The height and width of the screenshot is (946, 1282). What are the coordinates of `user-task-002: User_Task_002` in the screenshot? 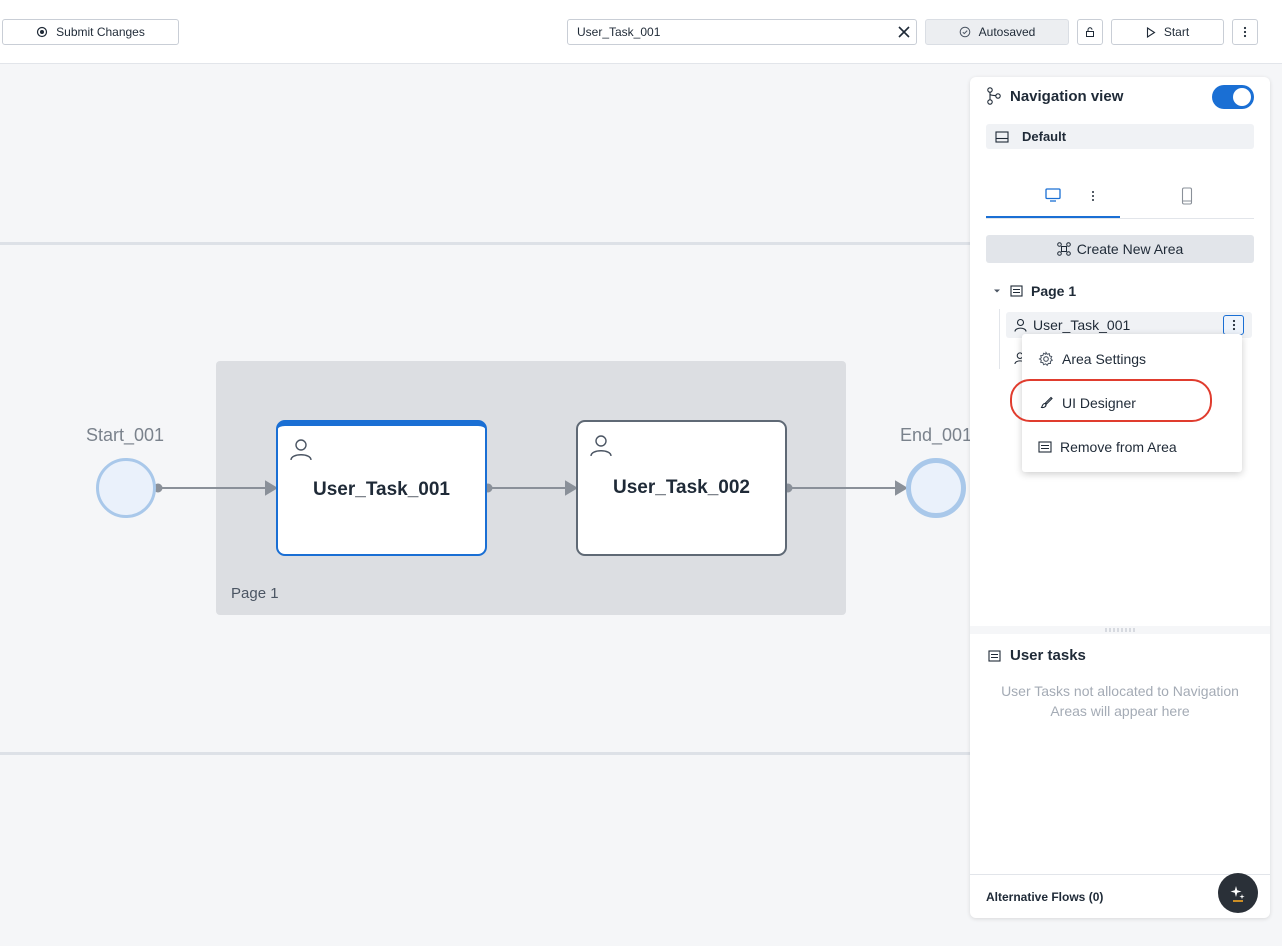 It's located at (681, 488).